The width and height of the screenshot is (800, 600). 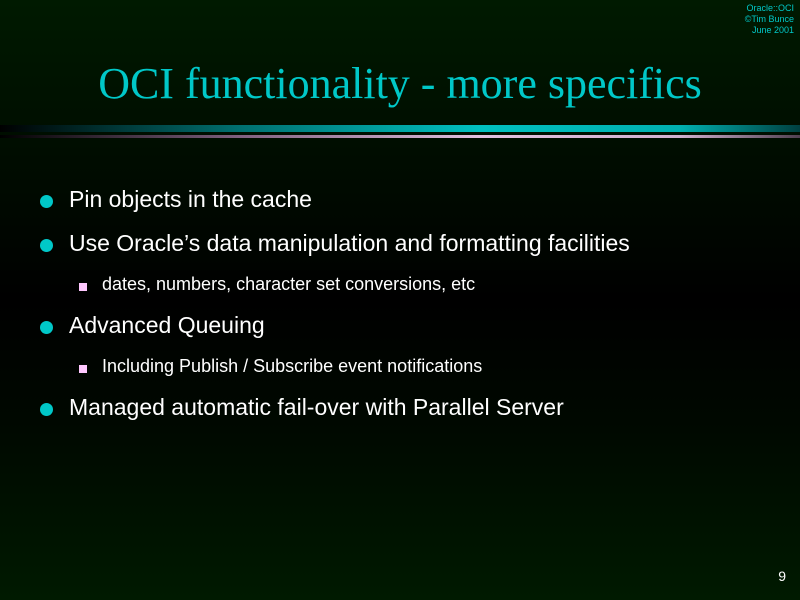 What do you see at coordinates (782, 576) in the screenshot?
I see `page-number: 9` at bounding box center [782, 576].